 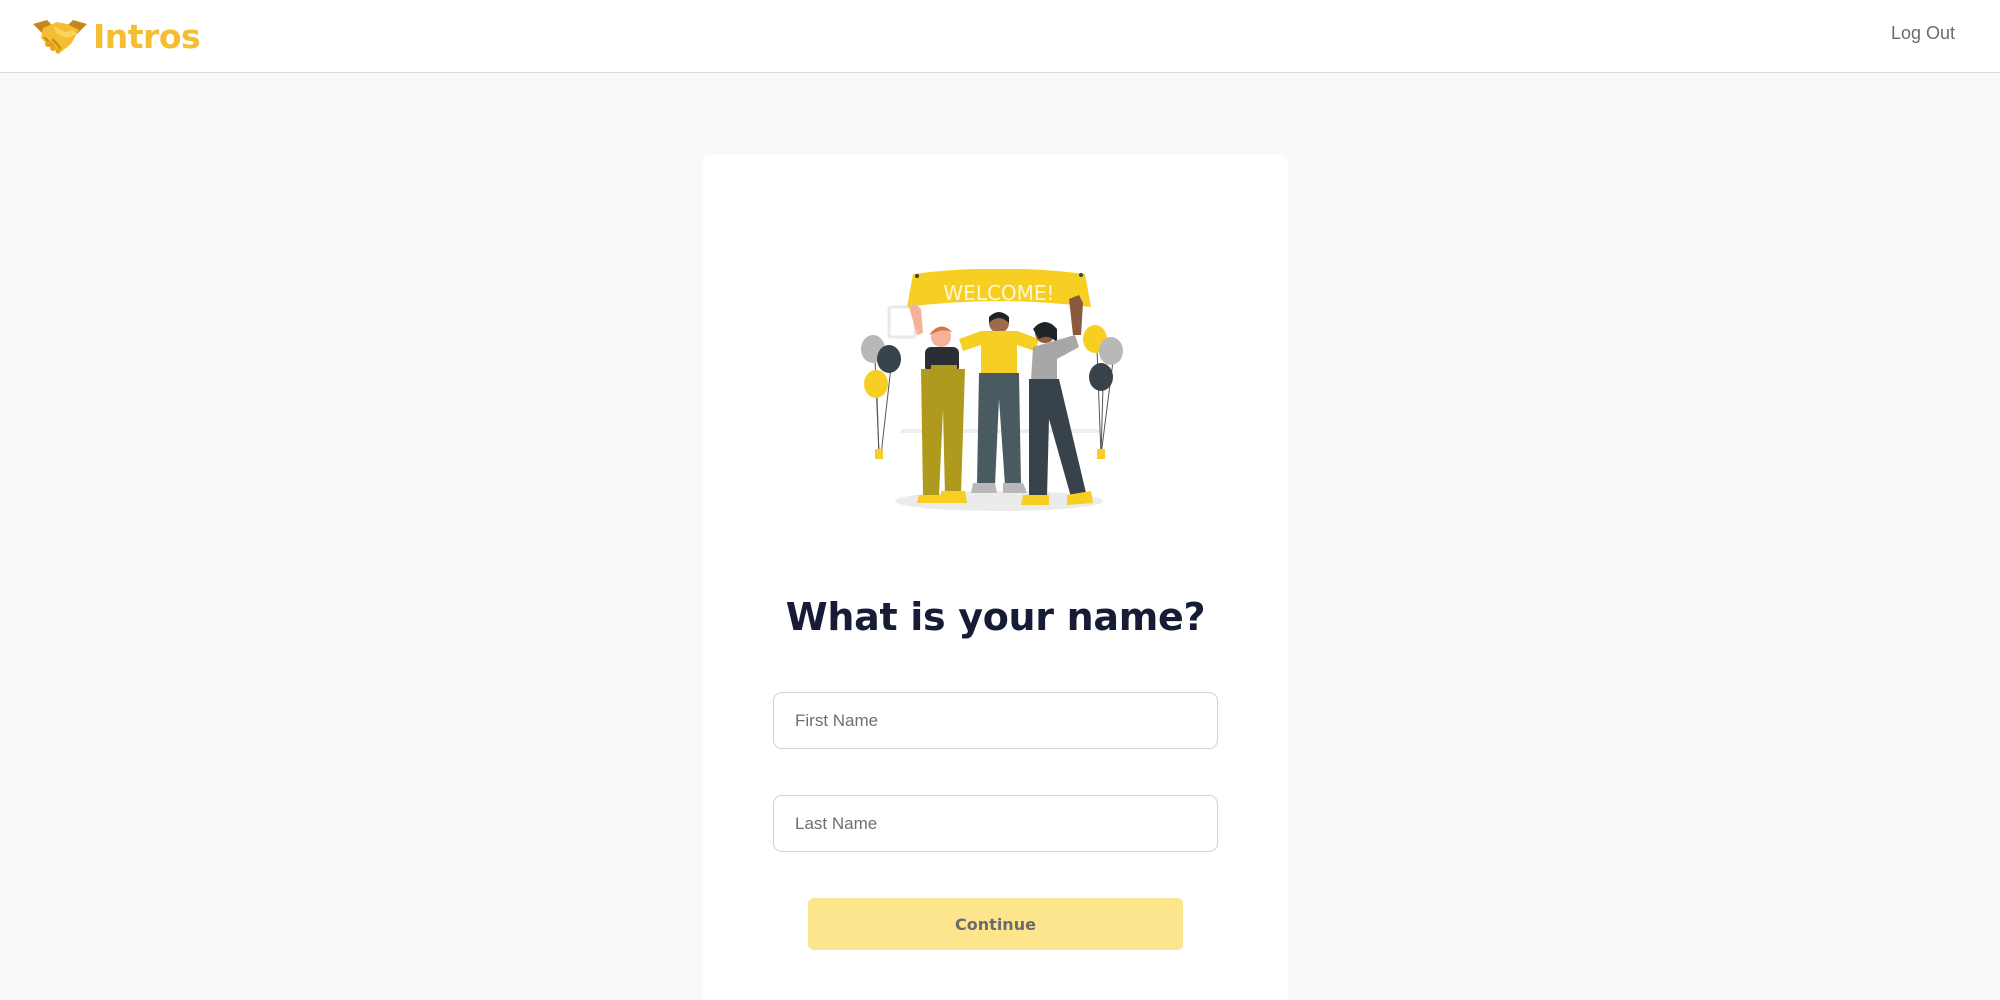 I want to click on banner-text: WELCOME!, so click(x=998, y=293).